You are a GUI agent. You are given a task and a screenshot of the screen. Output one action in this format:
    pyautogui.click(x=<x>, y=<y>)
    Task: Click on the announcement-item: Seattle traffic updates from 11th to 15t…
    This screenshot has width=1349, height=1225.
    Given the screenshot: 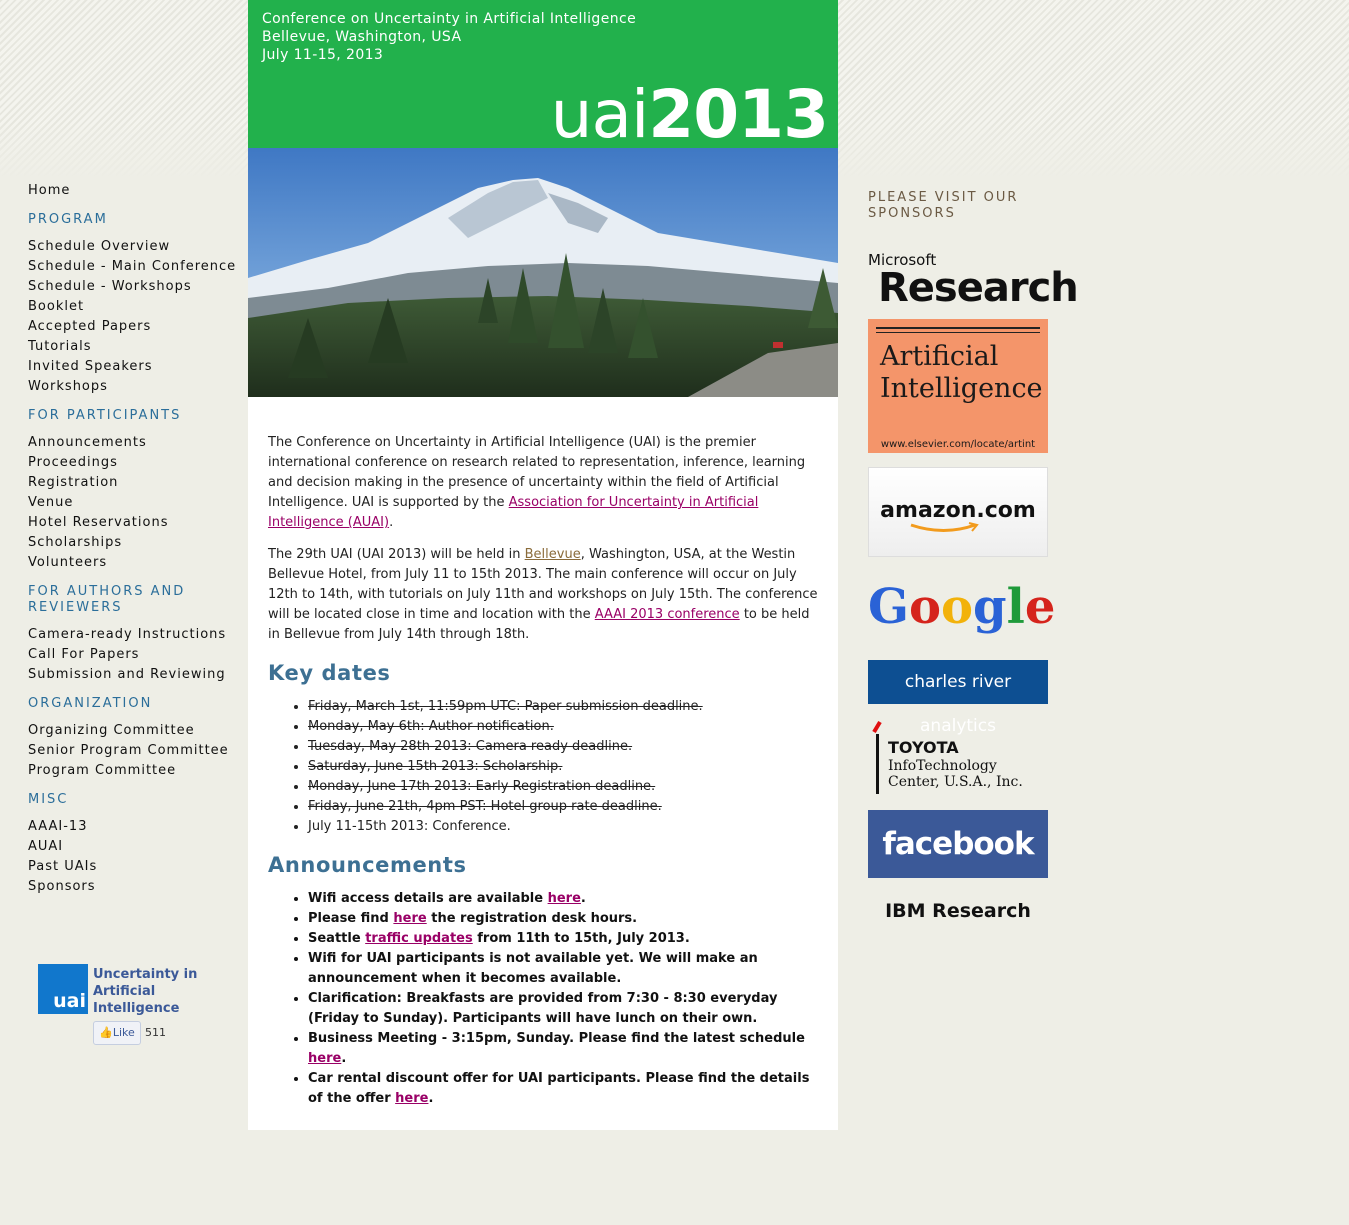 What is the action you would take?
    pyautogui.click(x=564, y=939)
    